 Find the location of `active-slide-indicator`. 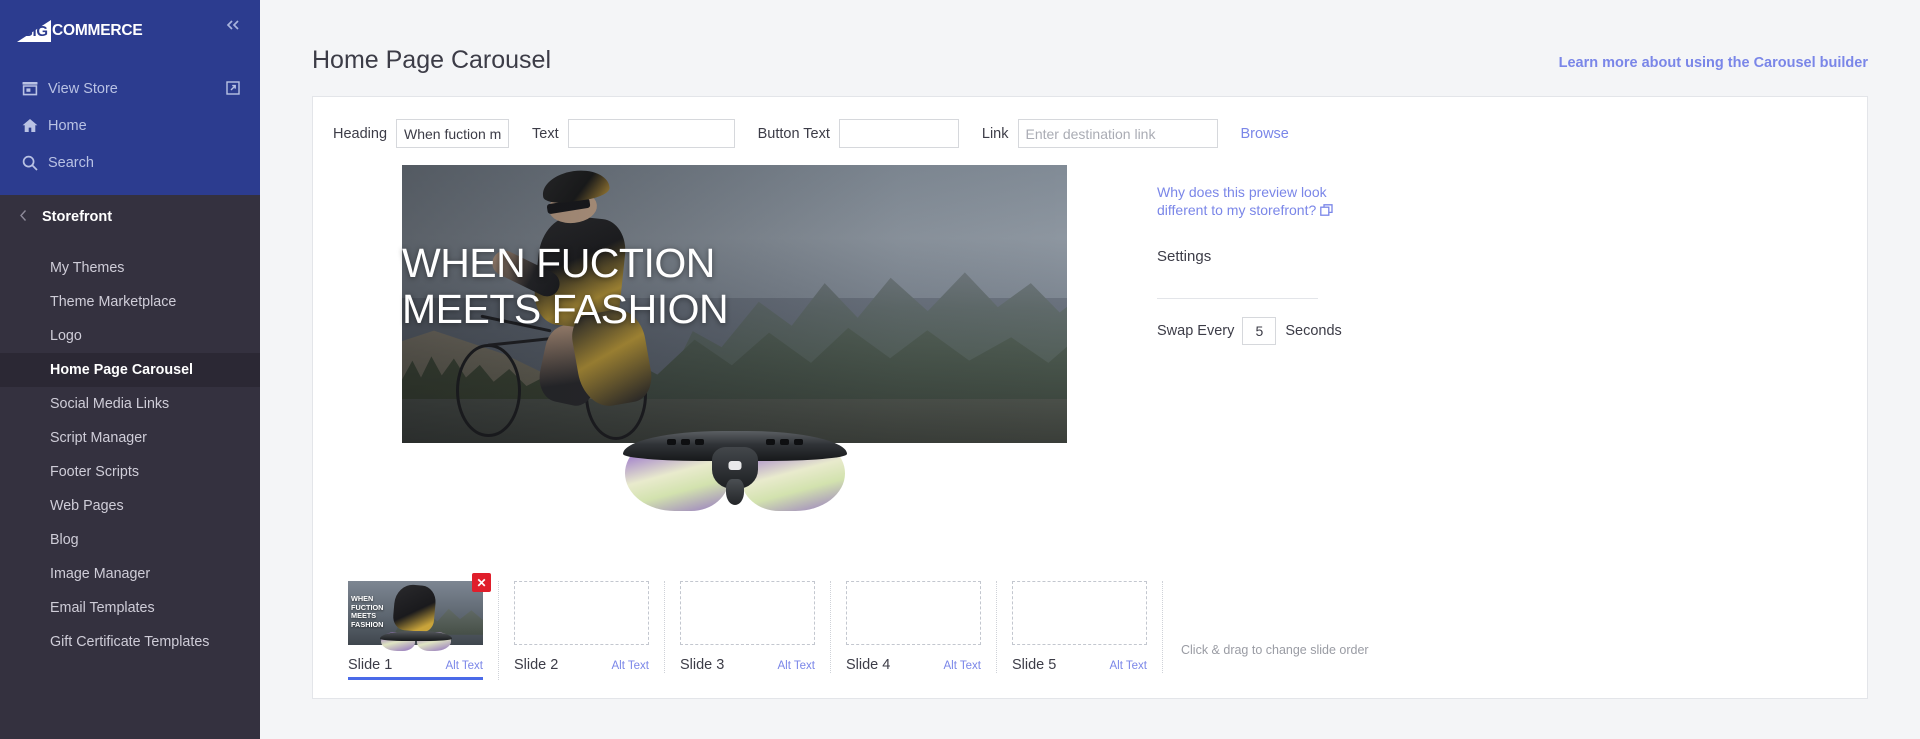

active-slide-indicator is located at coordinates (415, 678).